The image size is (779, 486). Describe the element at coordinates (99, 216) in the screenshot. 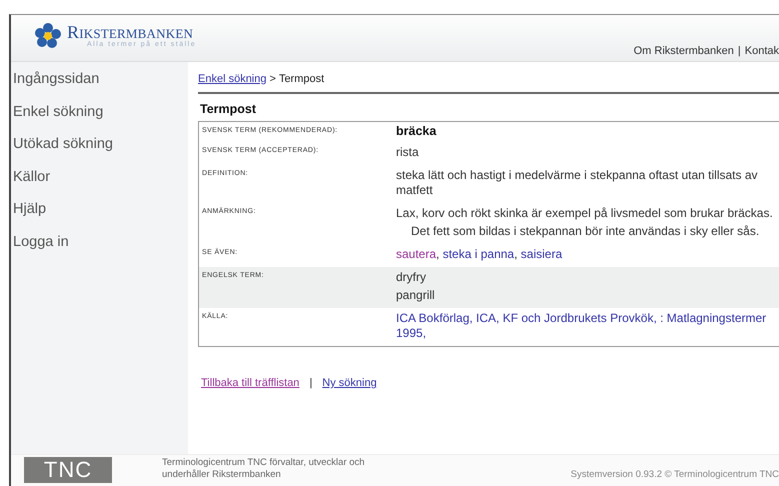

I see `sidebar-item: Hjälp` at that location.